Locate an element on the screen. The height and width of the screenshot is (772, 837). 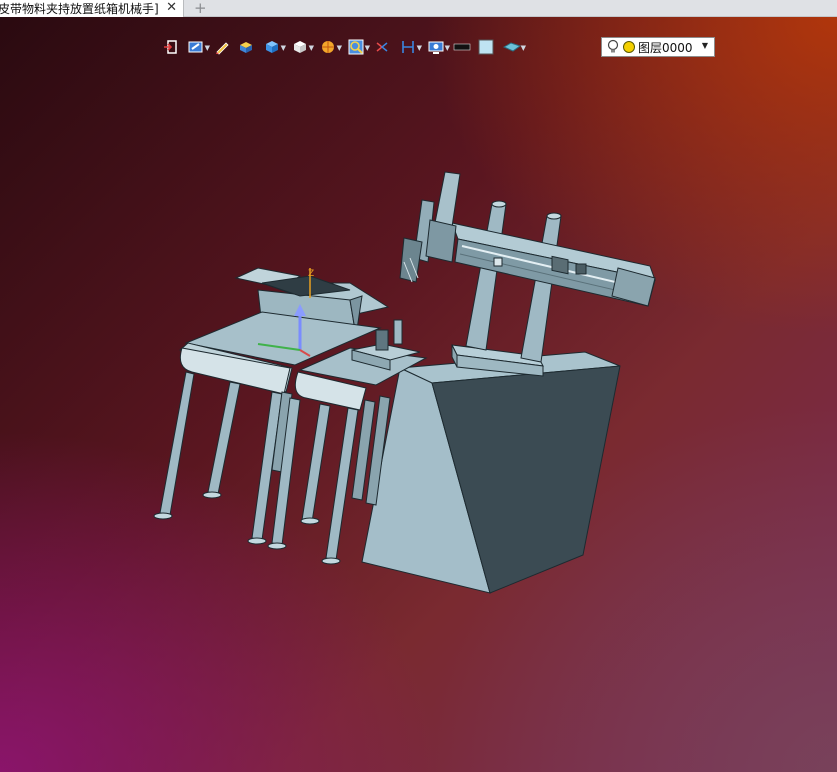
solid-box-button is located at coordinates (246, 47).